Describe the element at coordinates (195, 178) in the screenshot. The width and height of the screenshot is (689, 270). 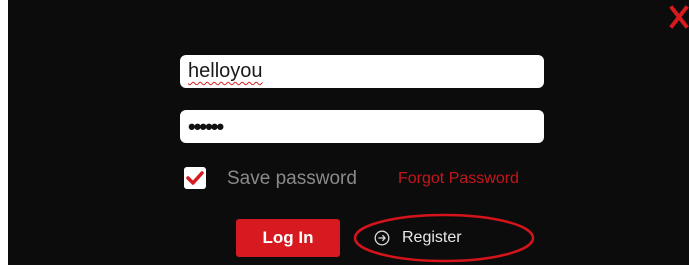
I see `save-password-checkbox` at that location.